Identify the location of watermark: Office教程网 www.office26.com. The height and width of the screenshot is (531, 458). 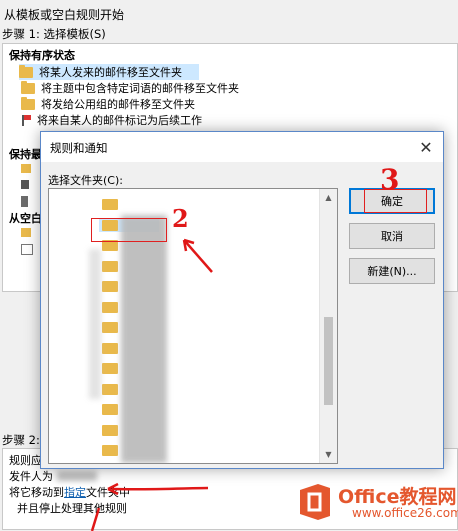
(377, 505).